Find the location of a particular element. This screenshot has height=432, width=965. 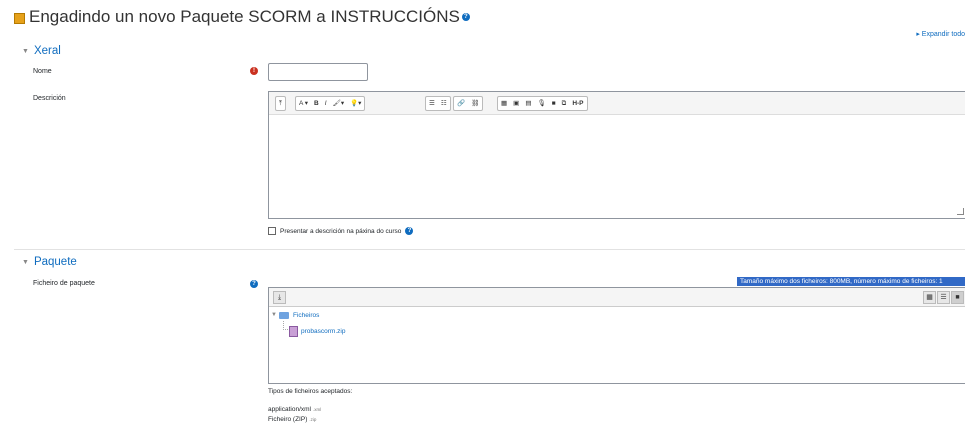

scorm-icon is located at coordinates (19, 18).